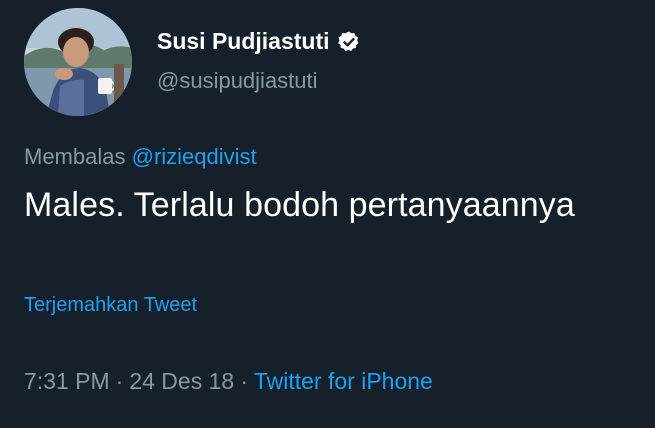 The height and width of the screenshot is (428, 655). Describe the element at coordinates (237, 81) in the screenshot. I see `user-handle: @susipudjiastuti` at that location.